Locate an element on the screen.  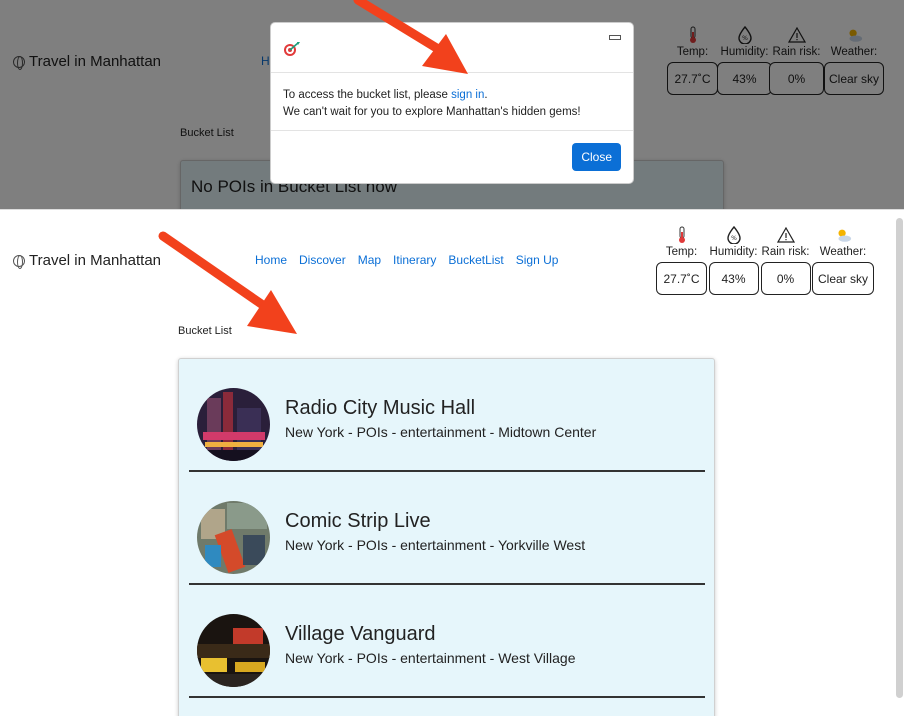
poi-thumbnail-radio-city is located at coordinates (233, 424).